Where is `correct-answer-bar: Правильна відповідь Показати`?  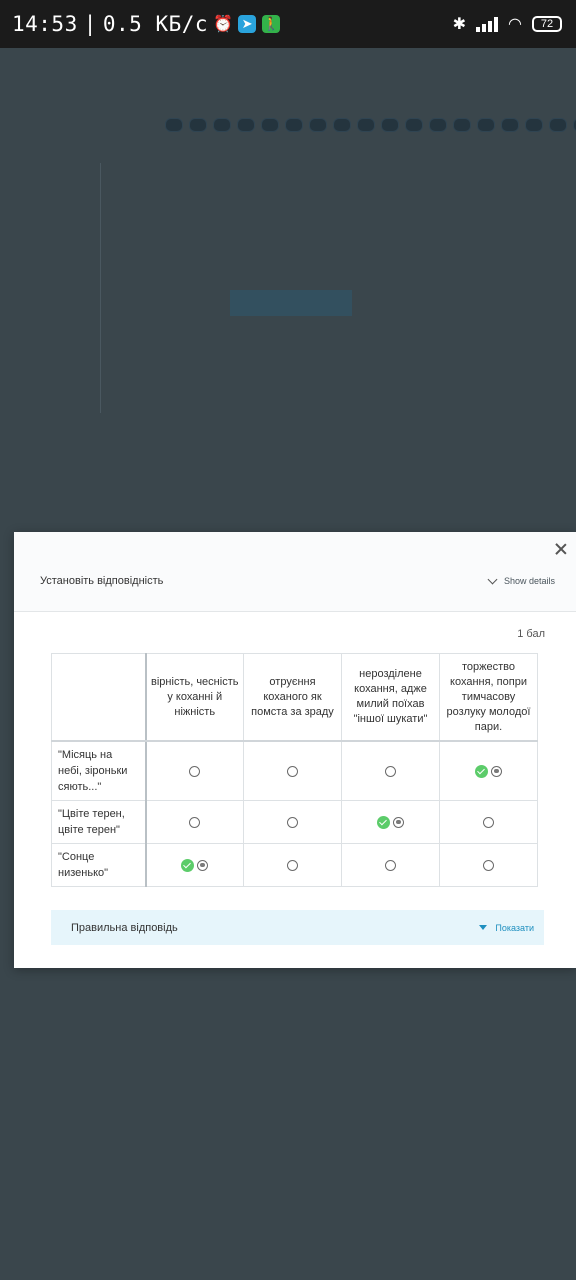
correct-answer-bar: Правильна відповідь Показати is located at coordinates (297, 927).